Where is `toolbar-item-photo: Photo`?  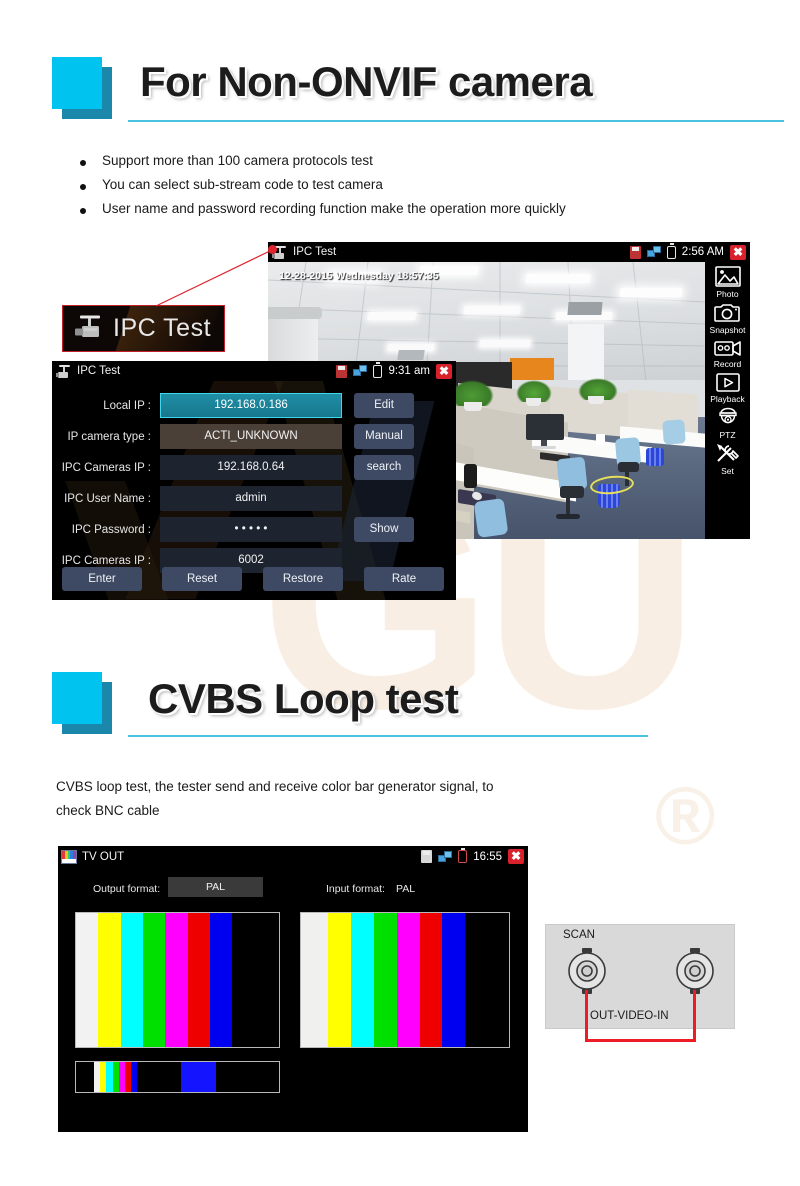
toolbar-item-photo: Photo is located at coordinates (727, 282).